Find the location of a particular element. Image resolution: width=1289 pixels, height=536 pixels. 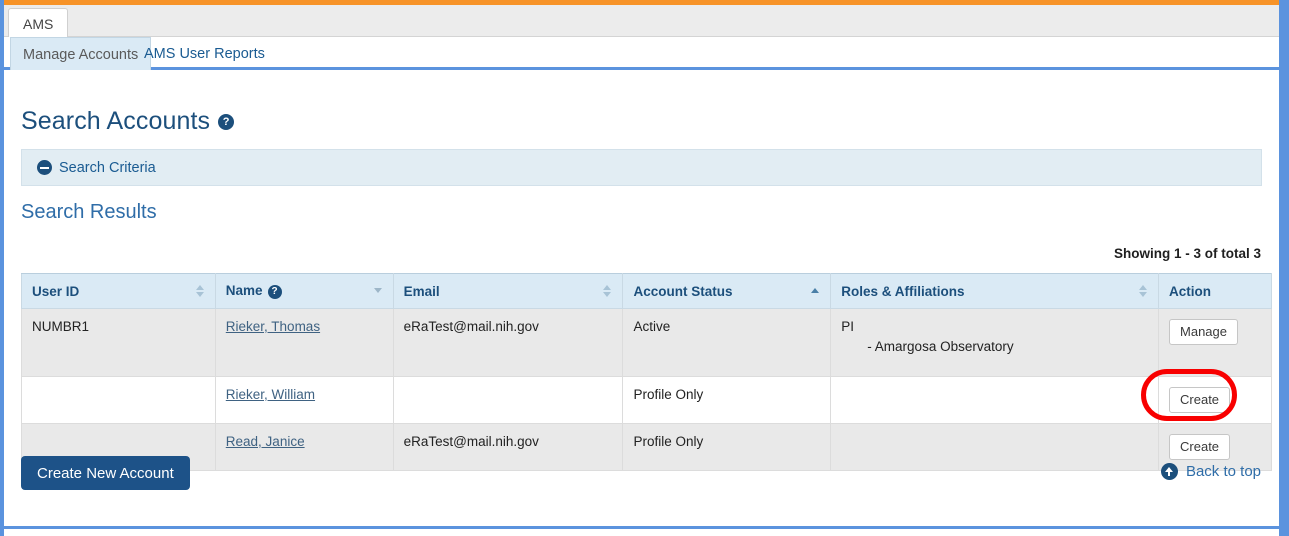

cell-action: Create is located at coordinates (1215, 400).